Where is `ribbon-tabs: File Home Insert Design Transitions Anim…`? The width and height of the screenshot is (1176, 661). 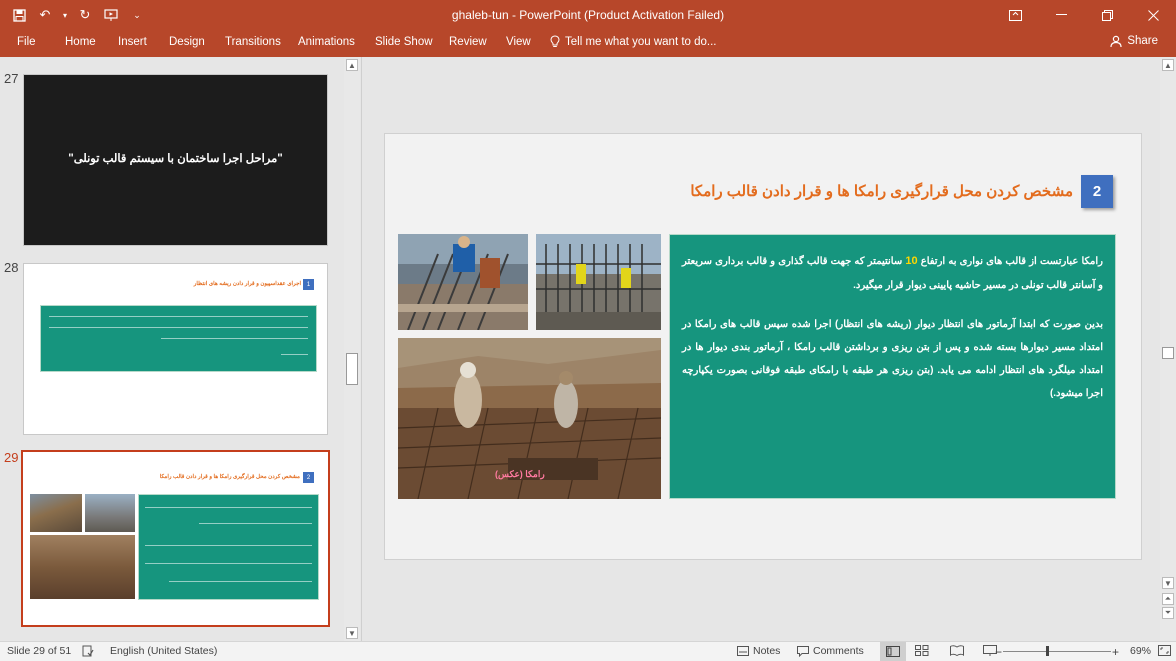
ribbon-tabs: File Home Insert Design Transitions Anim… is located at coordinates (588, 43).